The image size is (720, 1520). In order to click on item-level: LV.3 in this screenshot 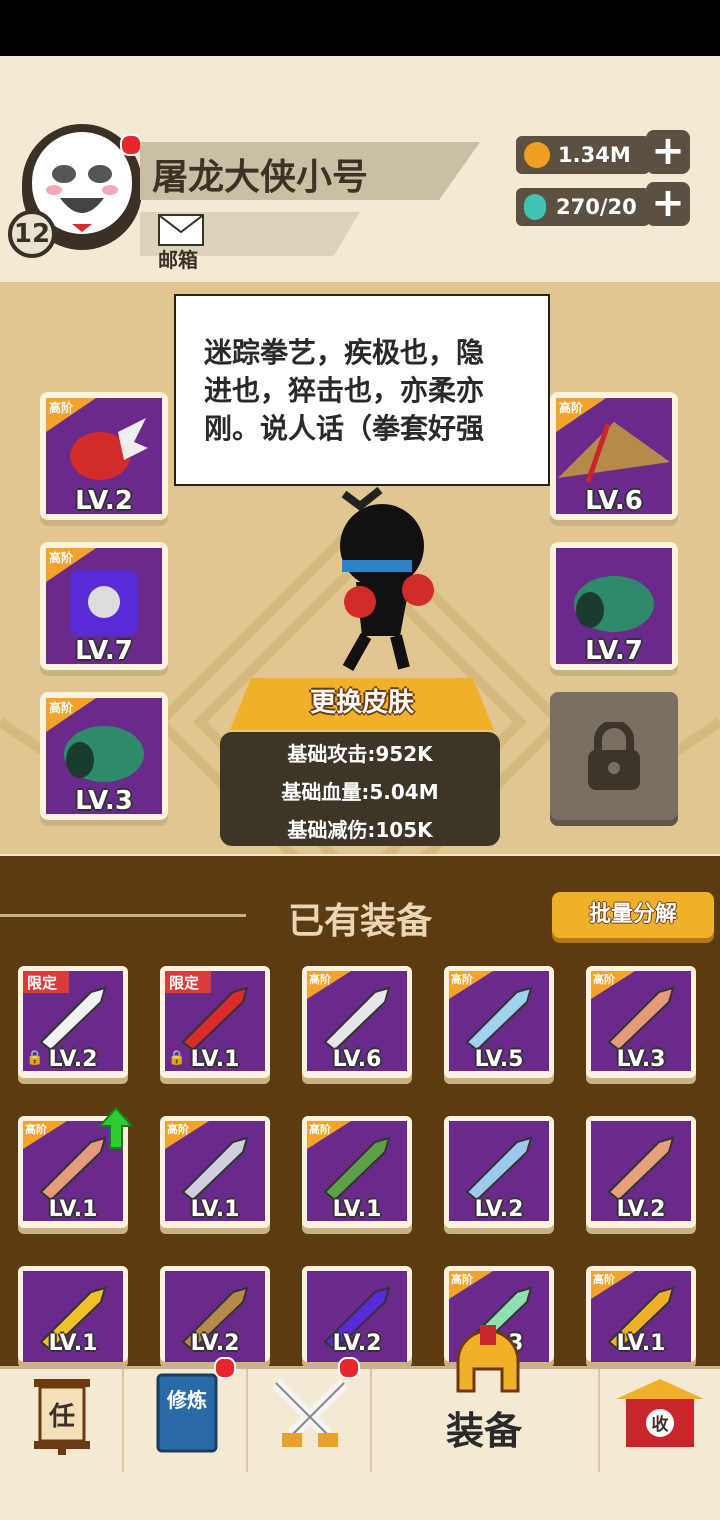, I will do `click(641, 1059)`.